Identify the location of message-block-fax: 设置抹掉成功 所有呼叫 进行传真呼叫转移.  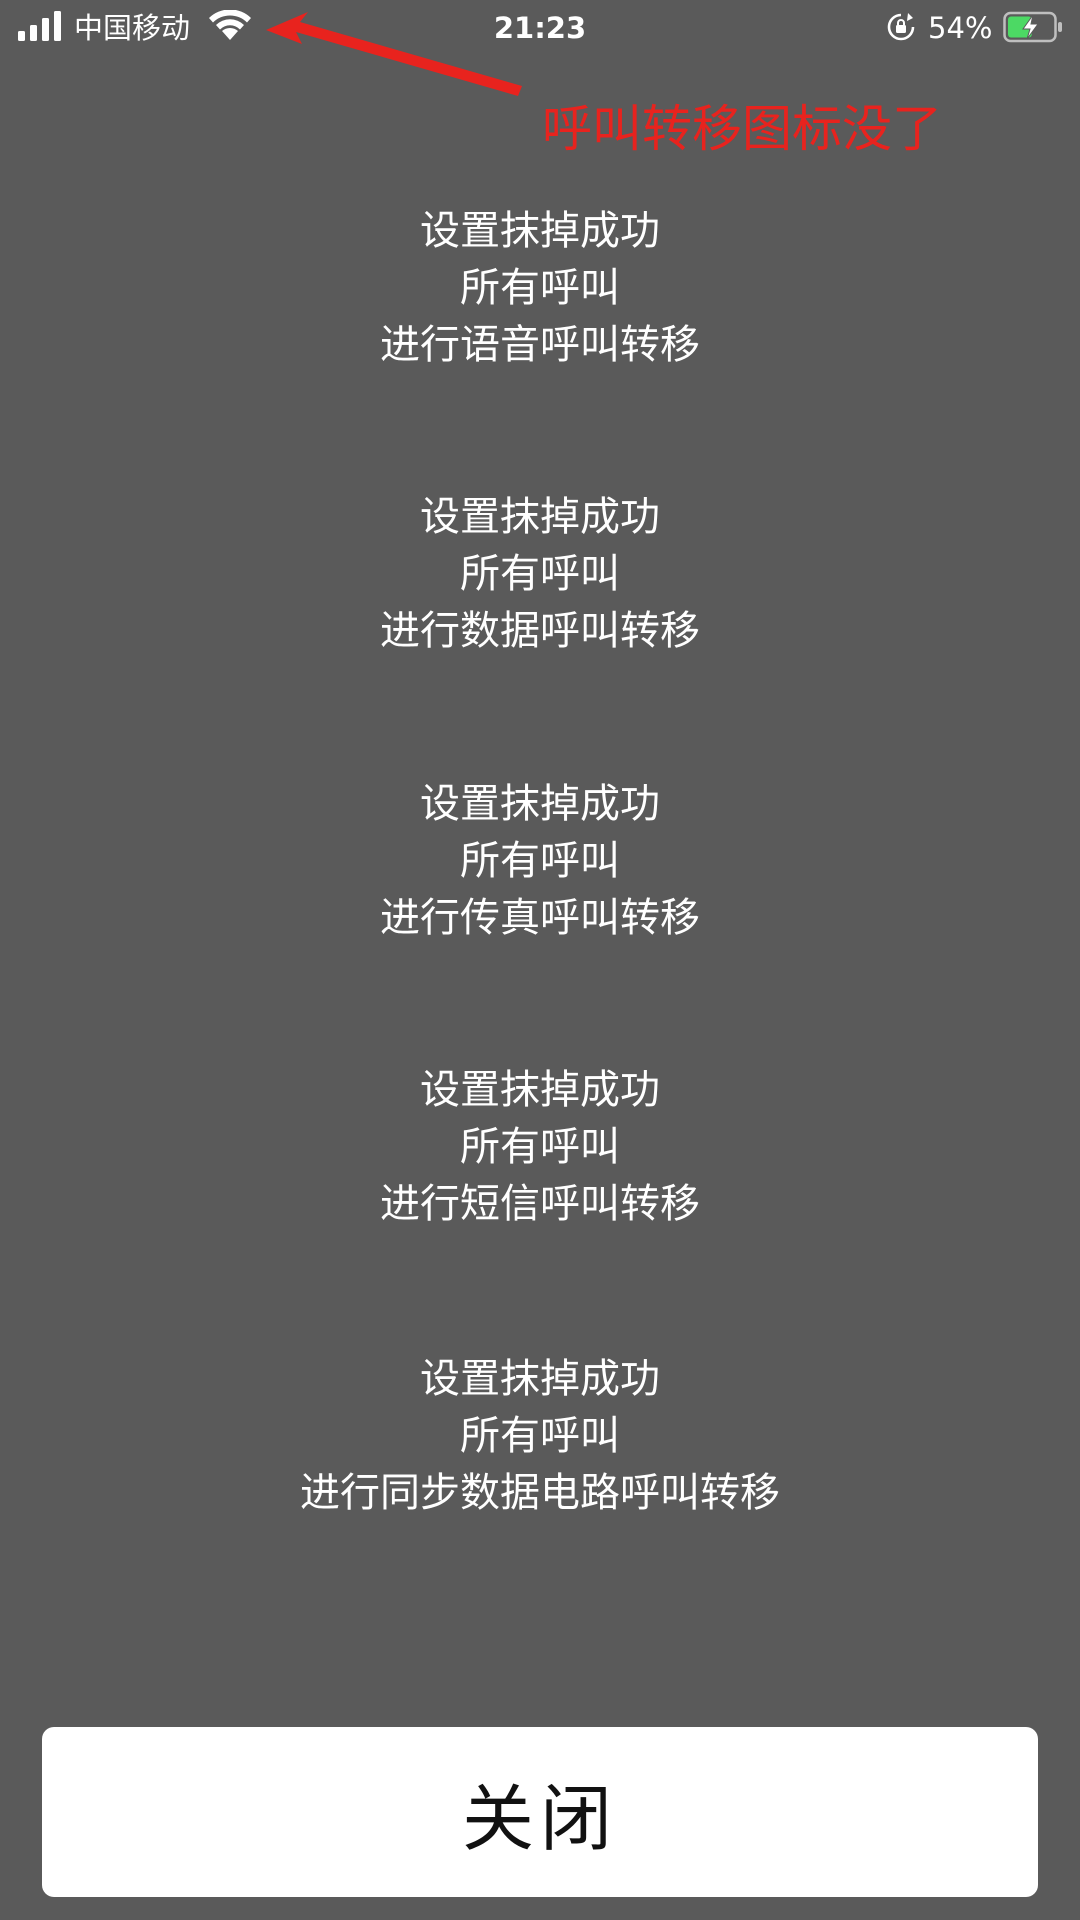
(540, 861).